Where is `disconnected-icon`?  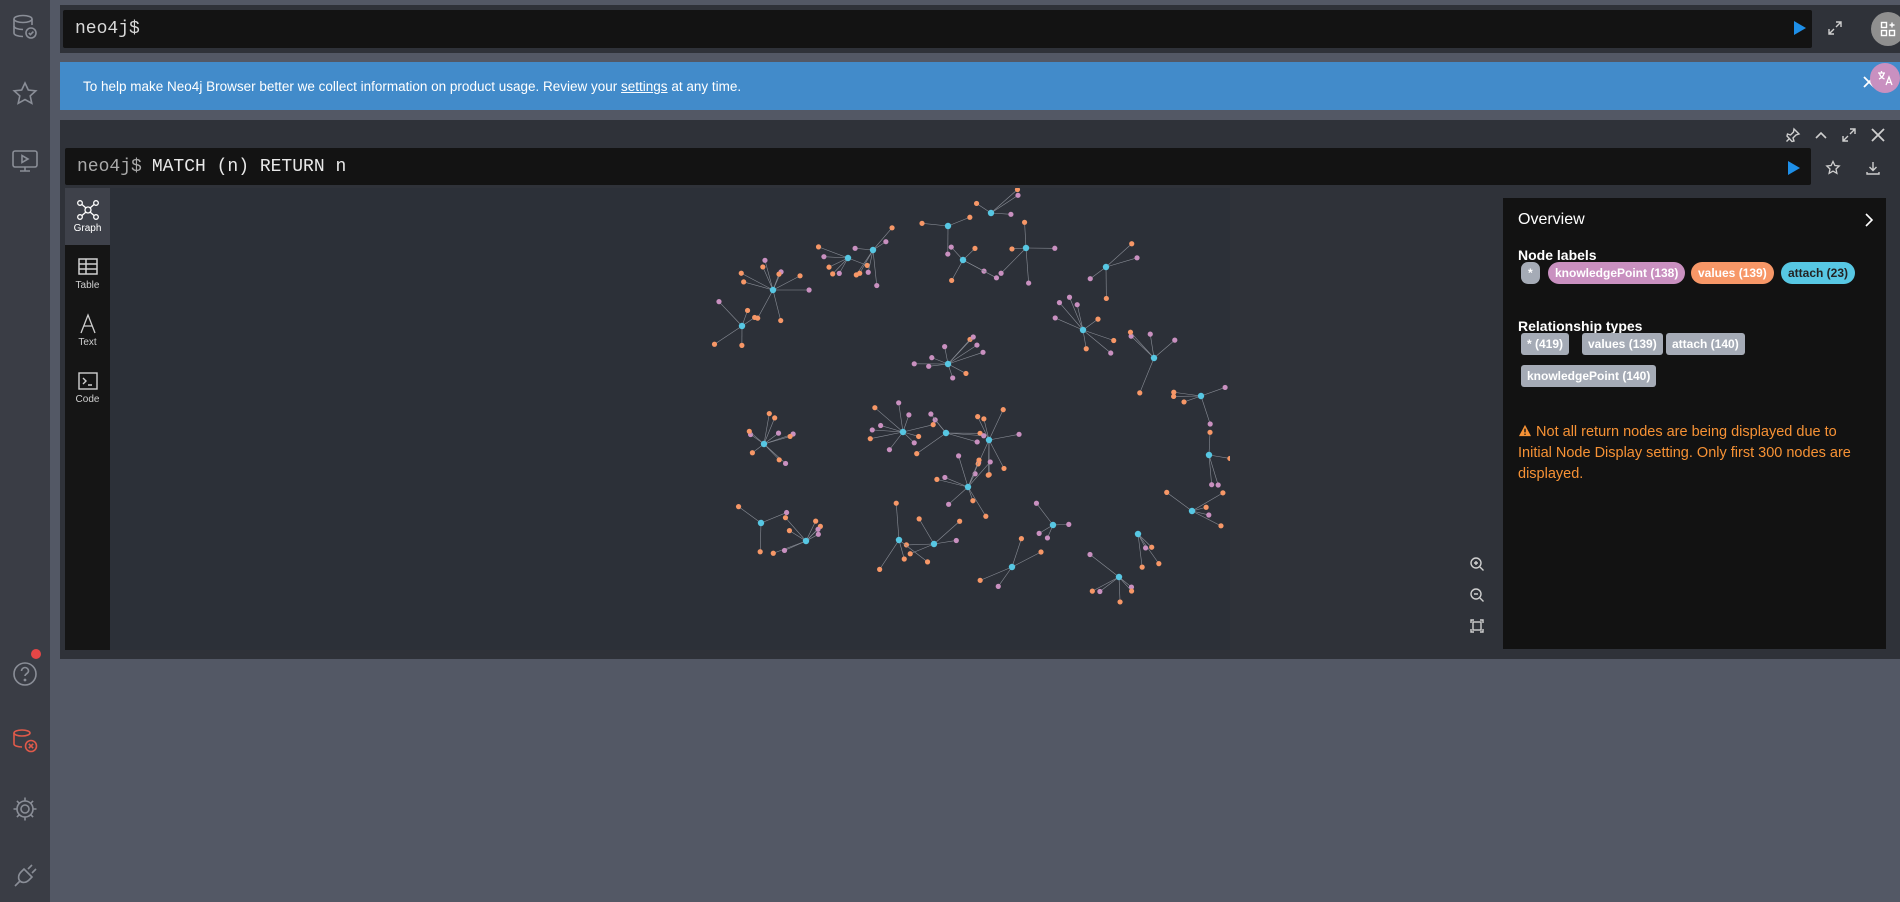
disconnected-icon is located at coordinates (25, 741).